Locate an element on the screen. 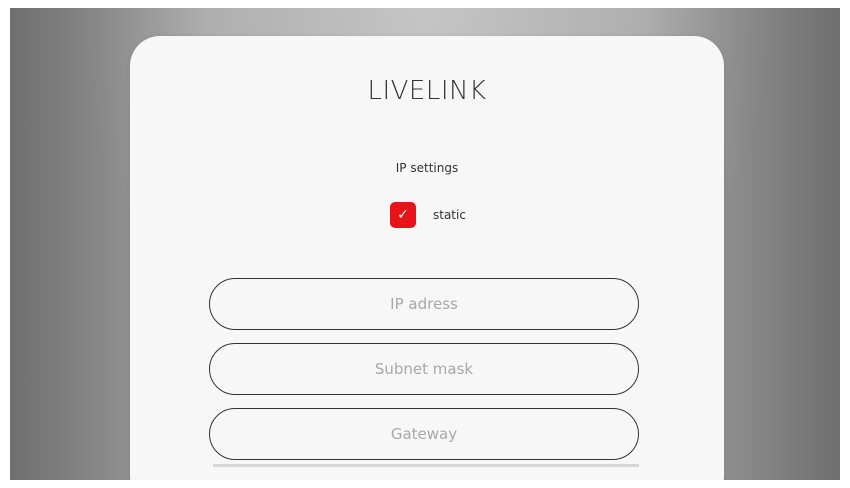 This screenshot has width=850, height=488. subnet-mask-field: Subnet mask is located at coordinates (424, 369).